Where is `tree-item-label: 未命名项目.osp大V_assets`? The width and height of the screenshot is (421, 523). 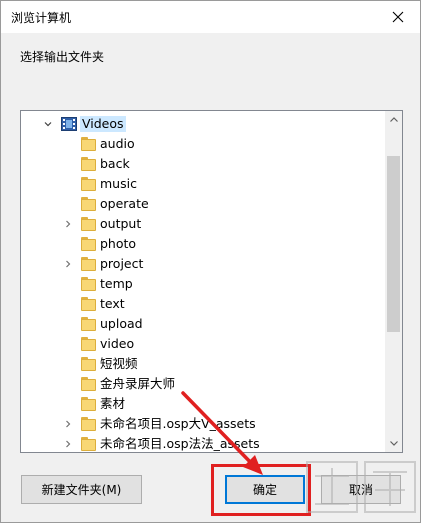 tree-item-label: 未命名项目.osp大V_assets is located at coordinates (178, 423).